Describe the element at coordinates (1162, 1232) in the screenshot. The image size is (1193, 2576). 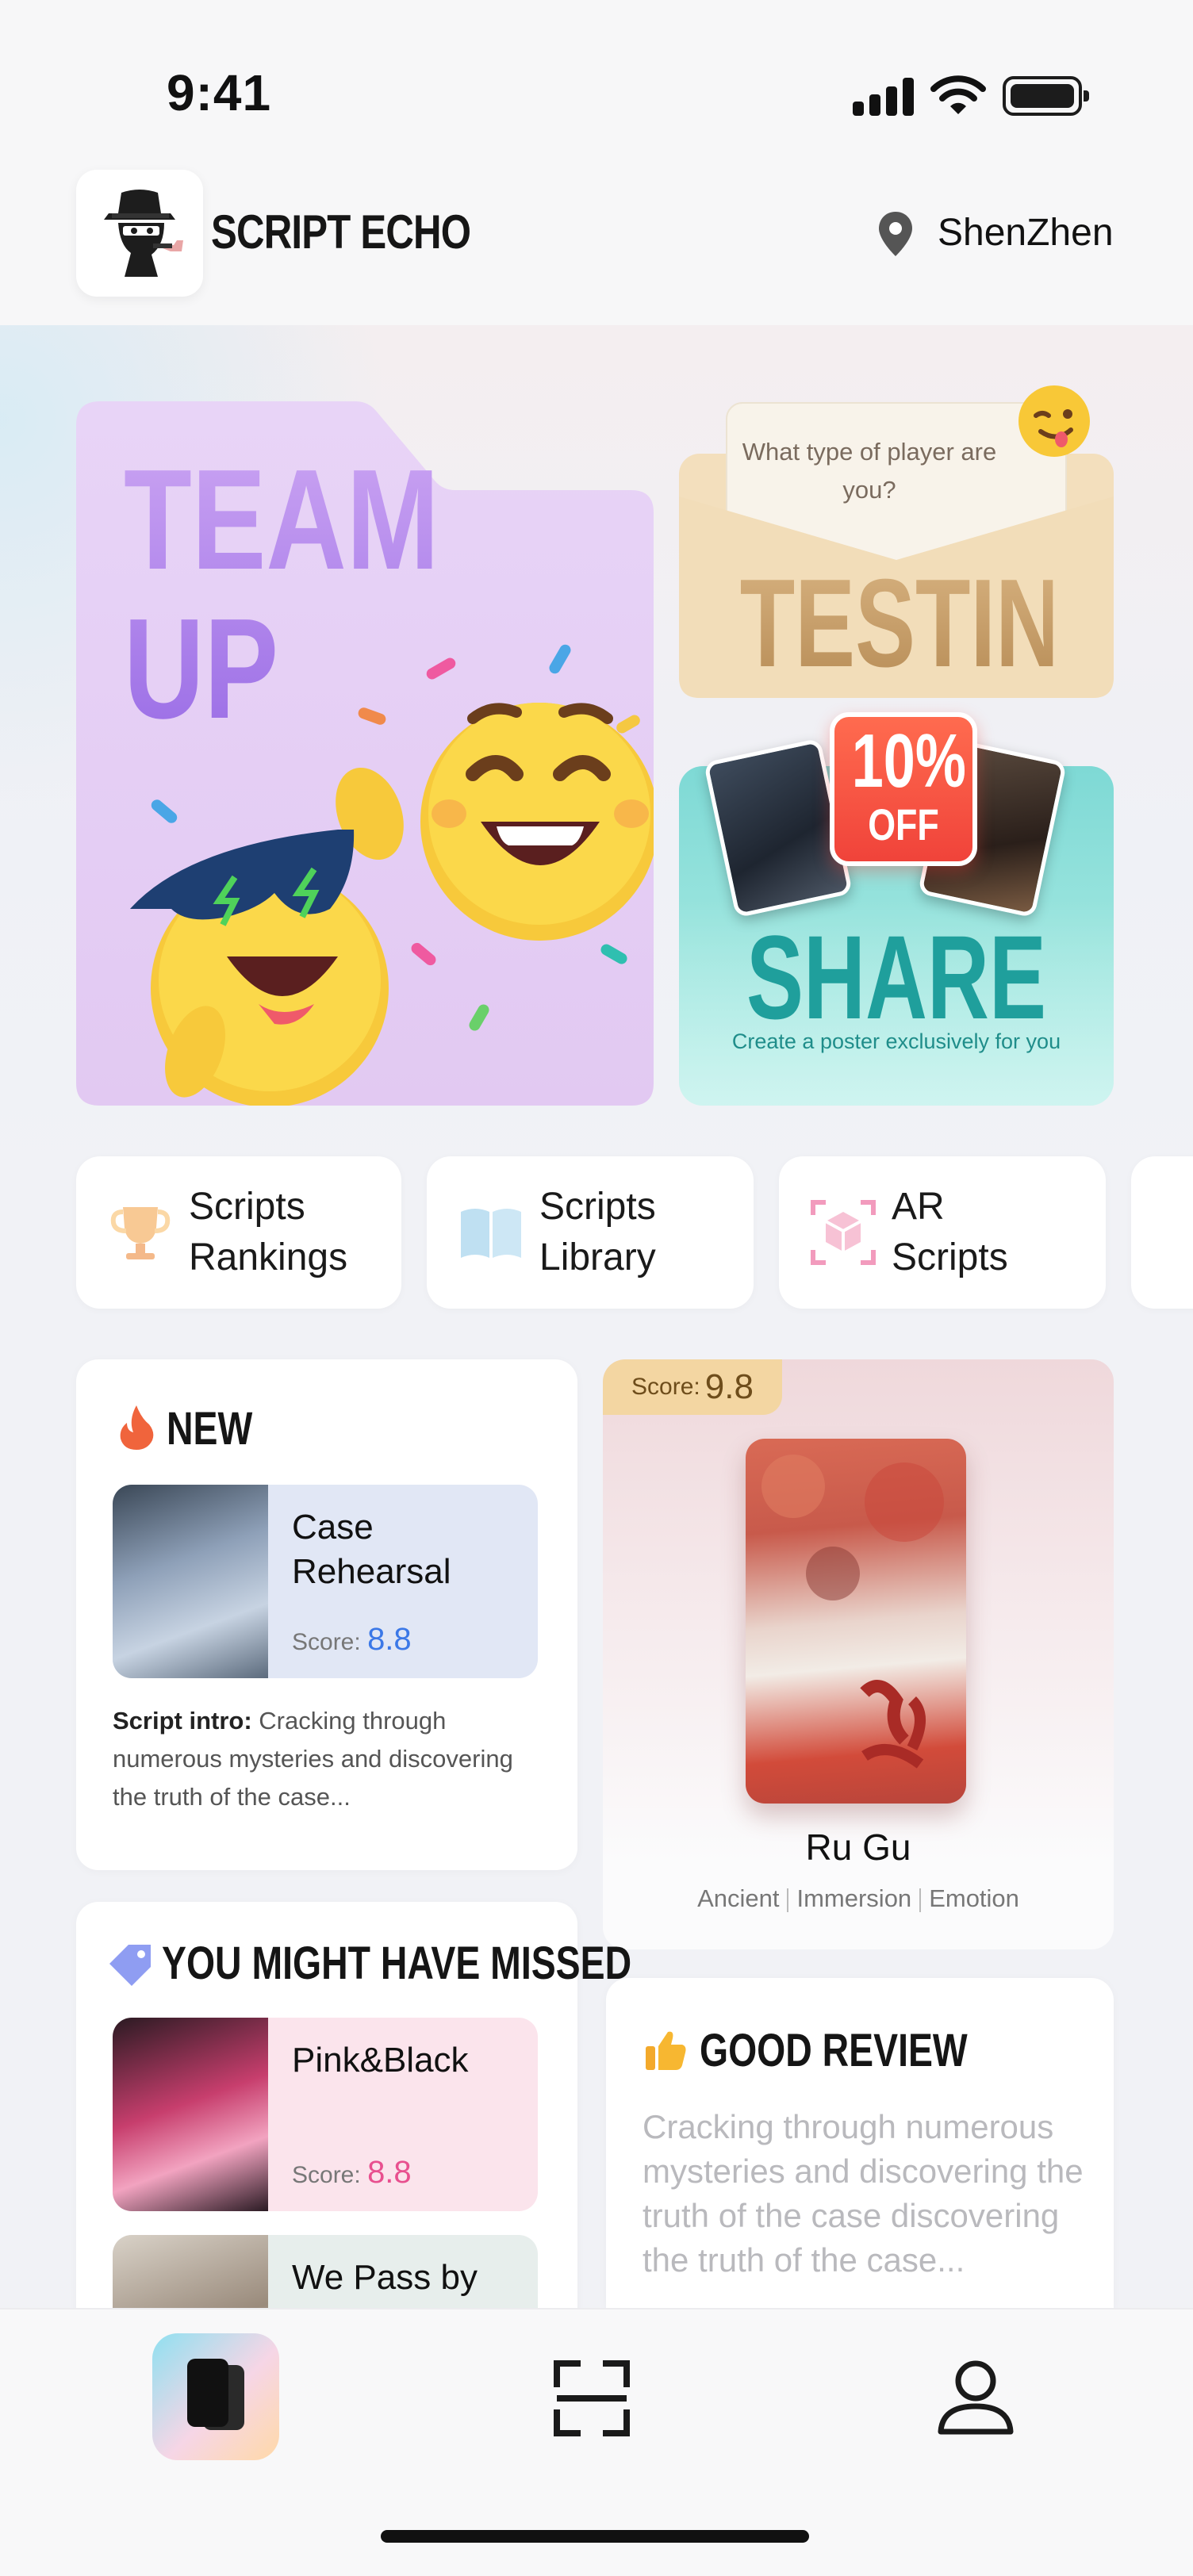
I see `nav-more-partial` at that location.